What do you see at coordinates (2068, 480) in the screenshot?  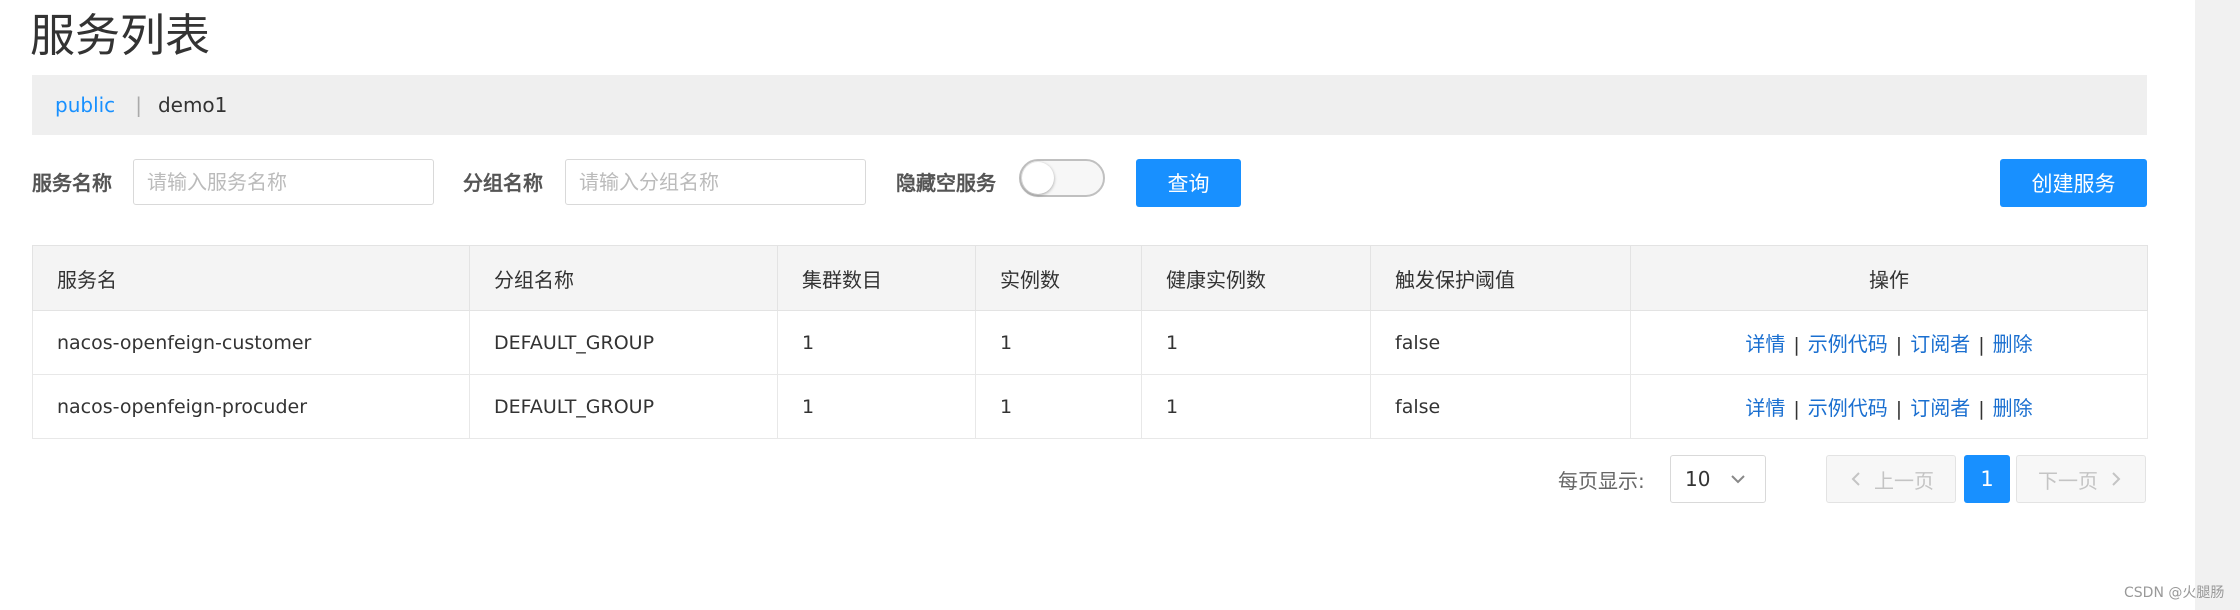 I see `next-page-label: 下一页` at bounding box center [2068, 480].